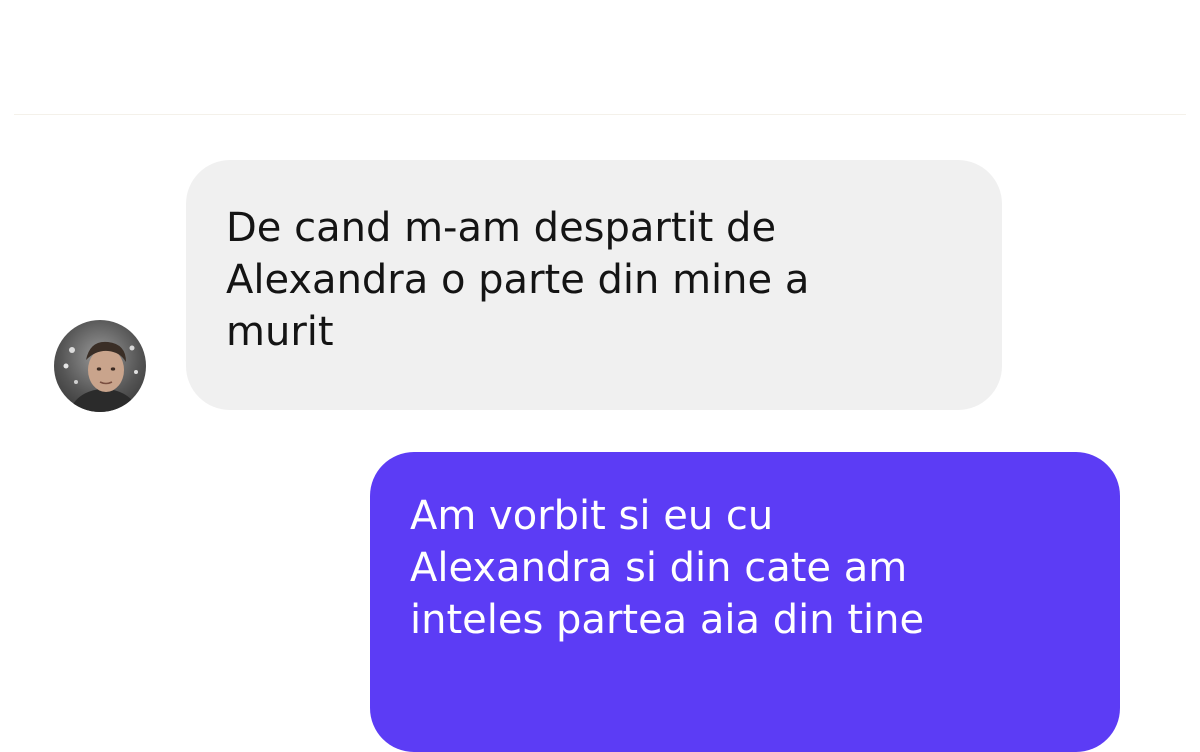 This screenshot has width=1200, height=752. I want to click on person-photo-icon, so click(100, 376).